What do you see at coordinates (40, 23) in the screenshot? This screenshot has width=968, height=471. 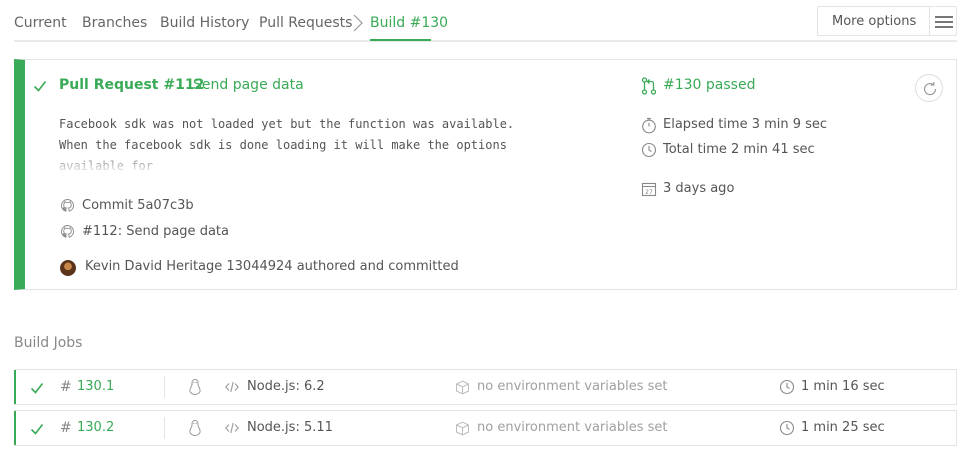 I see `tab-current: Current` at bounding box center [40, 23].